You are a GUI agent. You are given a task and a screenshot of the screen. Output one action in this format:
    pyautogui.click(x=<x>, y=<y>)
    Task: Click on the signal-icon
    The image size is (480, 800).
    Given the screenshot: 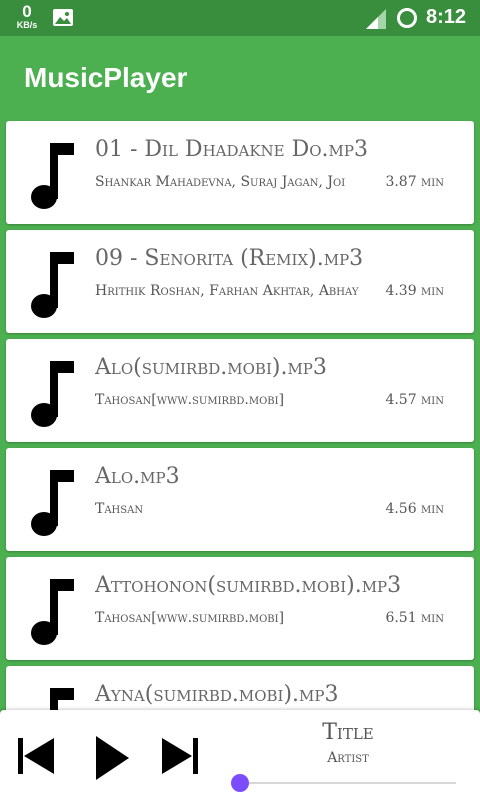 What is the action you would take?
    pyautogui.click(x=376, y=19)
    